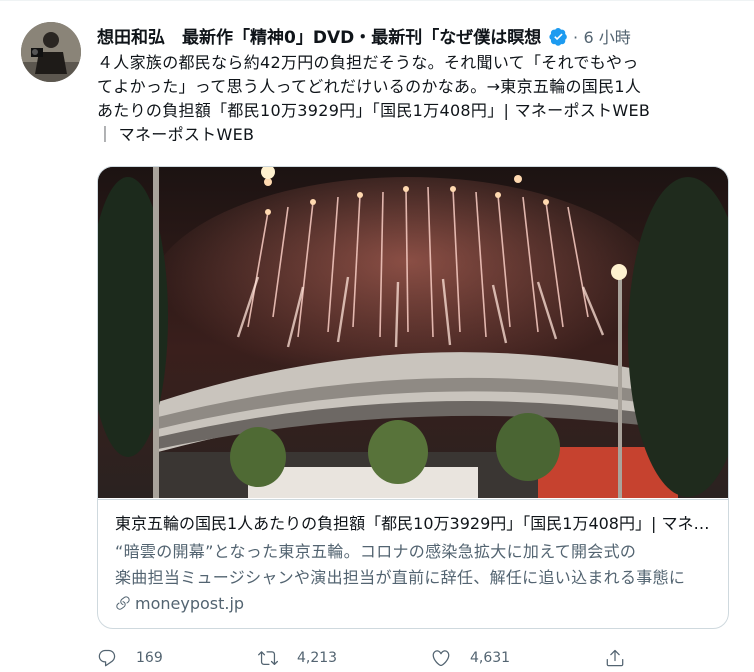 The image size is (754, 672). I want to click on tweet-actions: 169 4,213 4,631, so click(417, 658).